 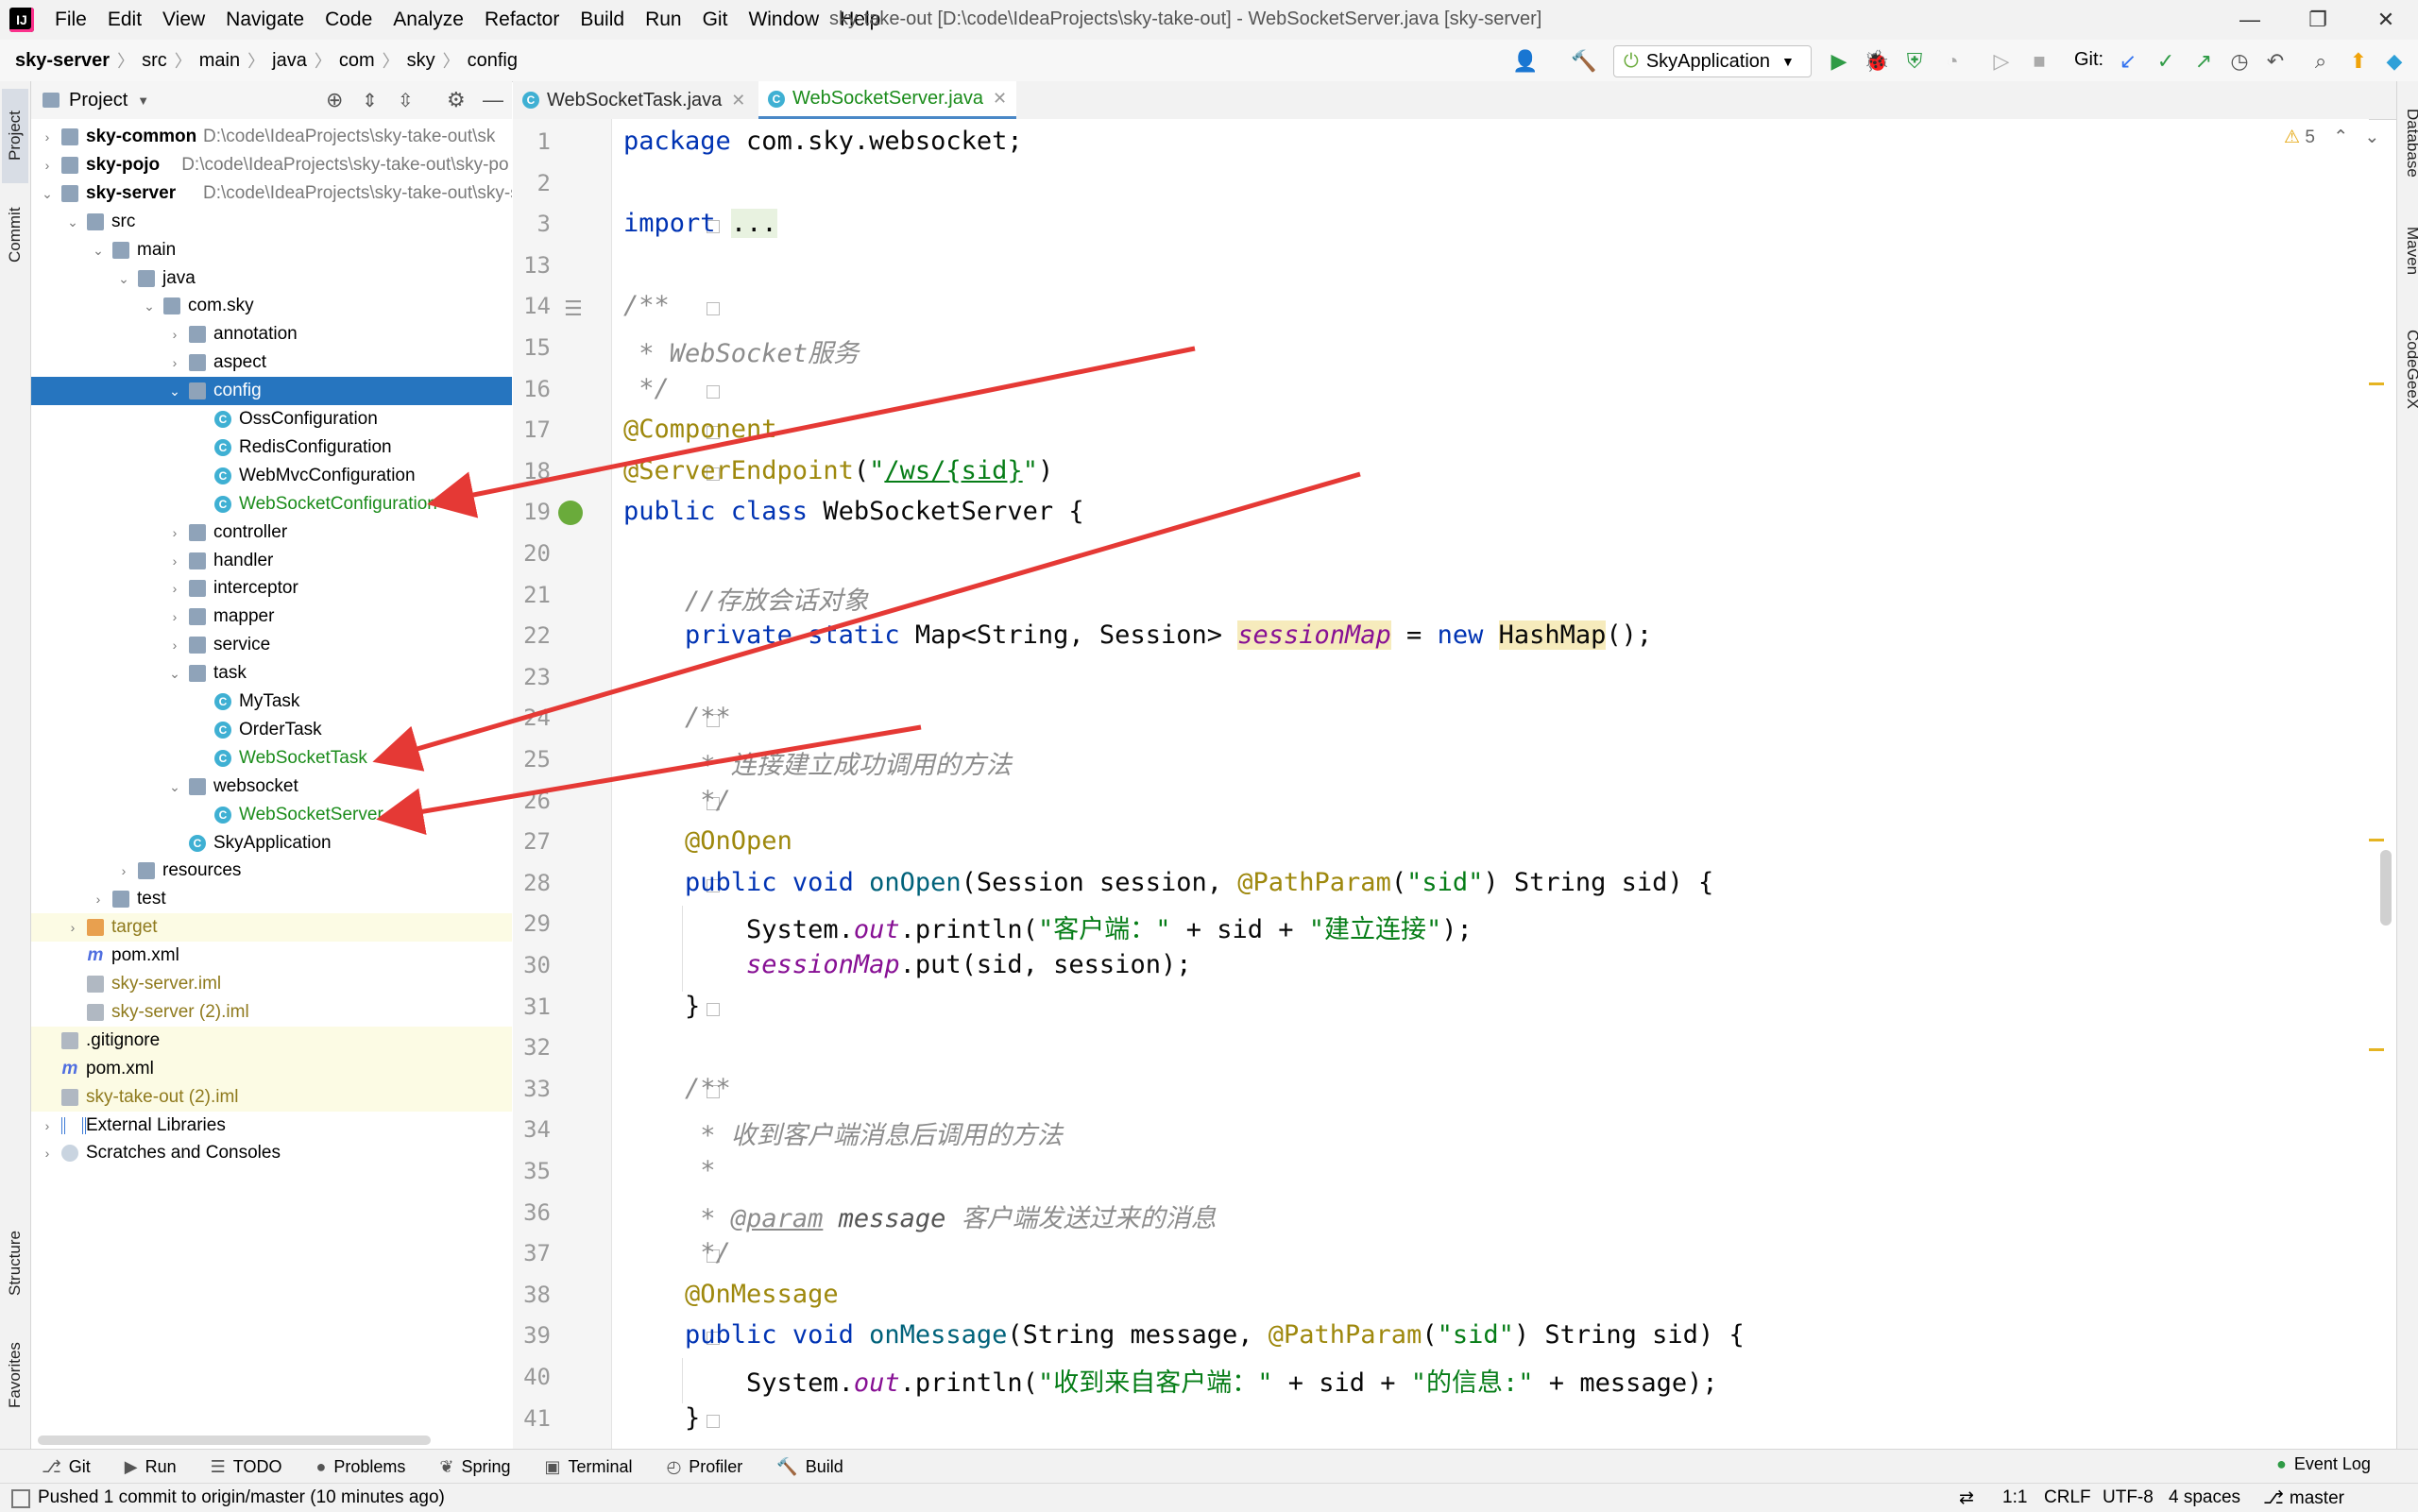 What do you see at coordinates (271, 815) in the screenshot?
I see `tree-item: C WebSocketServer` at bounding box center [271, 815].